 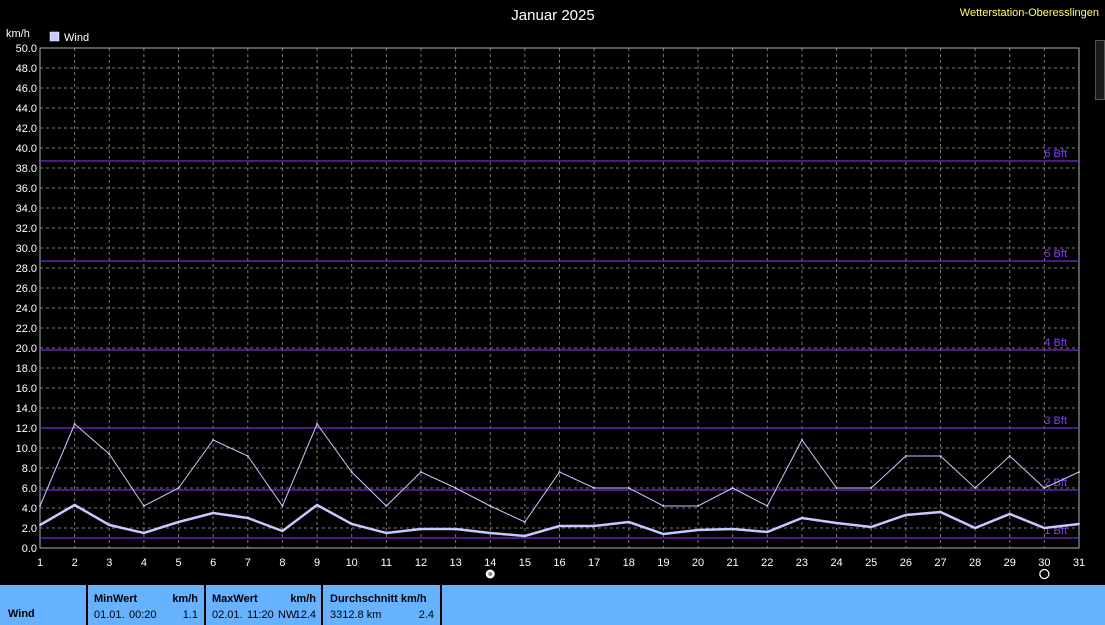 What do you see at coordinates (871, 563) in the screenshot?
I see `x-tick-label: 25` at bounding box center [871, 563].